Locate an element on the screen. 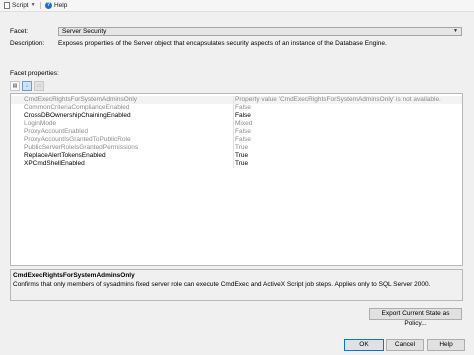  script-icon is located at coordinates (7, 5).